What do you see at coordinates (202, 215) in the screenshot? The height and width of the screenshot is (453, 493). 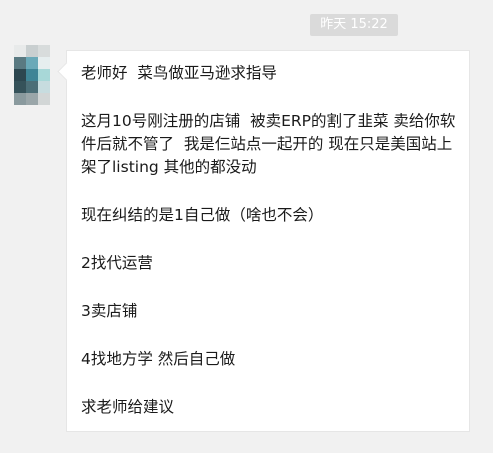 I see `message-line-option-1: 现在纠结的是1自己做（啥也不会）` at bounding box center [202, 215].